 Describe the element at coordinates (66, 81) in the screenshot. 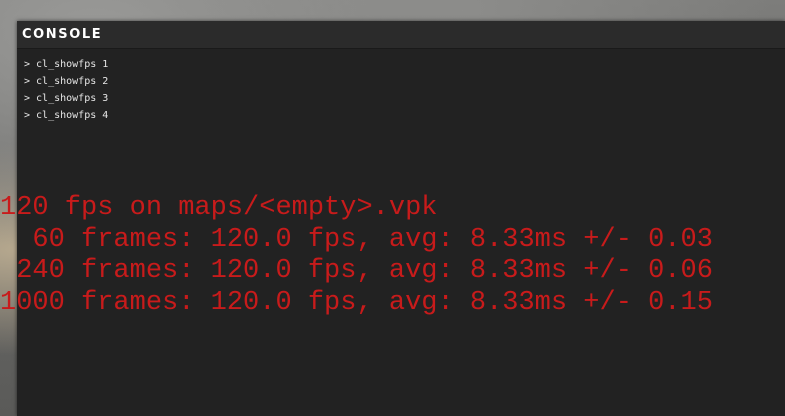

I see `console-history-line: > cl_showfps 2` at that location.